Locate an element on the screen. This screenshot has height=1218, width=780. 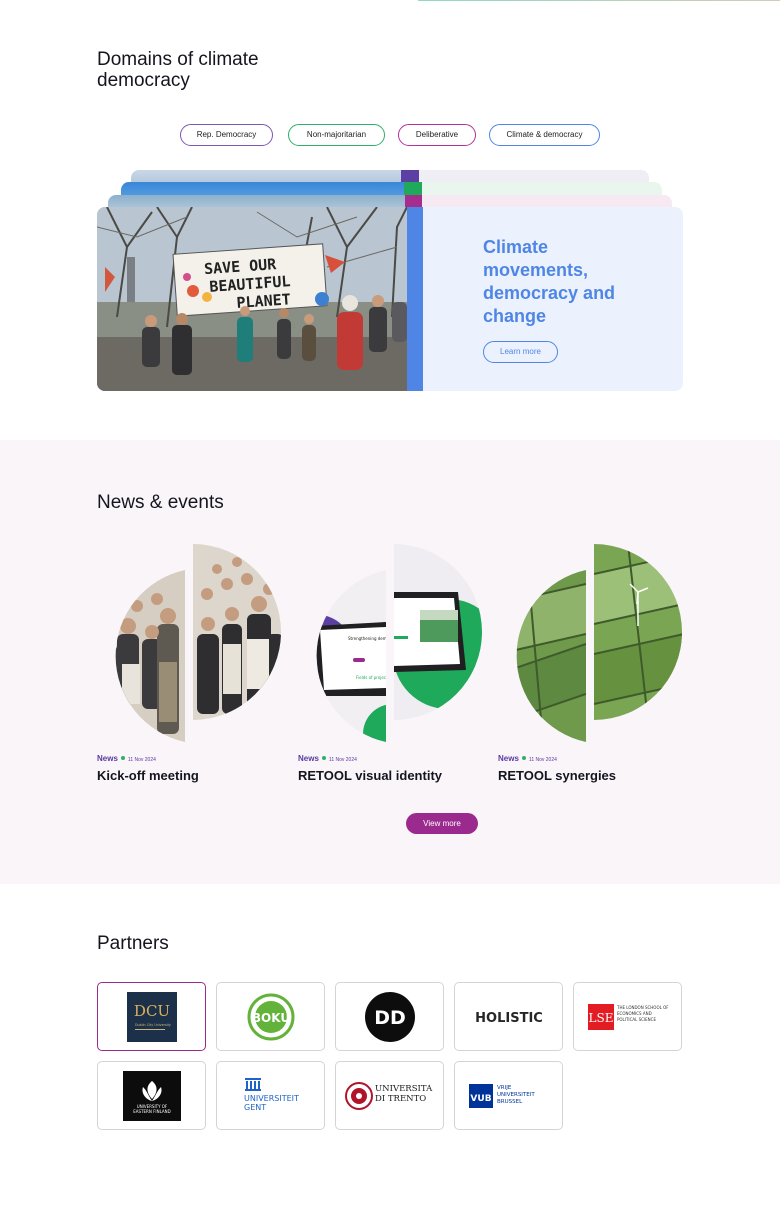
pill-deliberative: Deliberative is located at coordinates (437, 135).